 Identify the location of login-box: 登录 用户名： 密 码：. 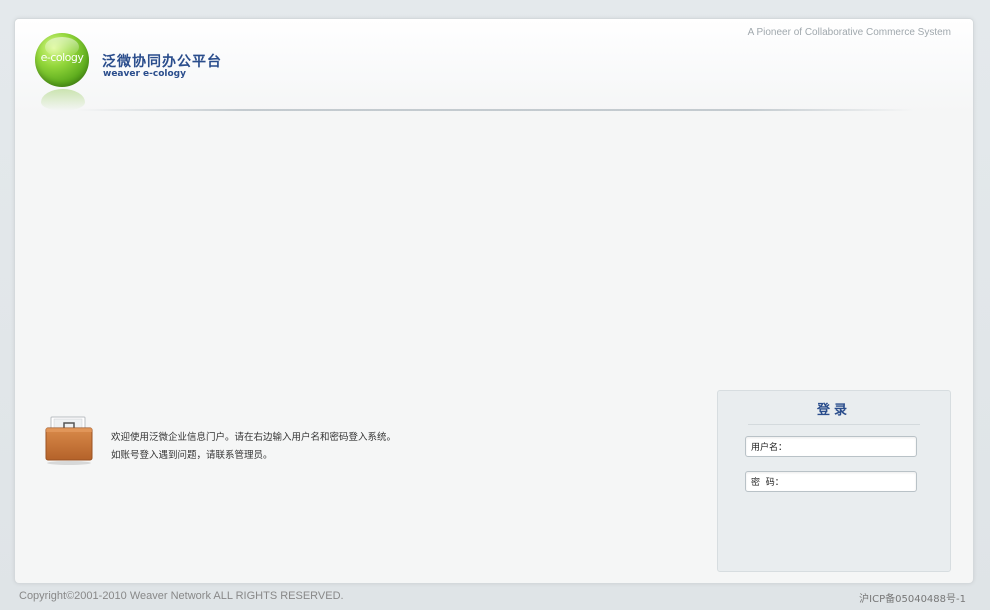
(834, 481).